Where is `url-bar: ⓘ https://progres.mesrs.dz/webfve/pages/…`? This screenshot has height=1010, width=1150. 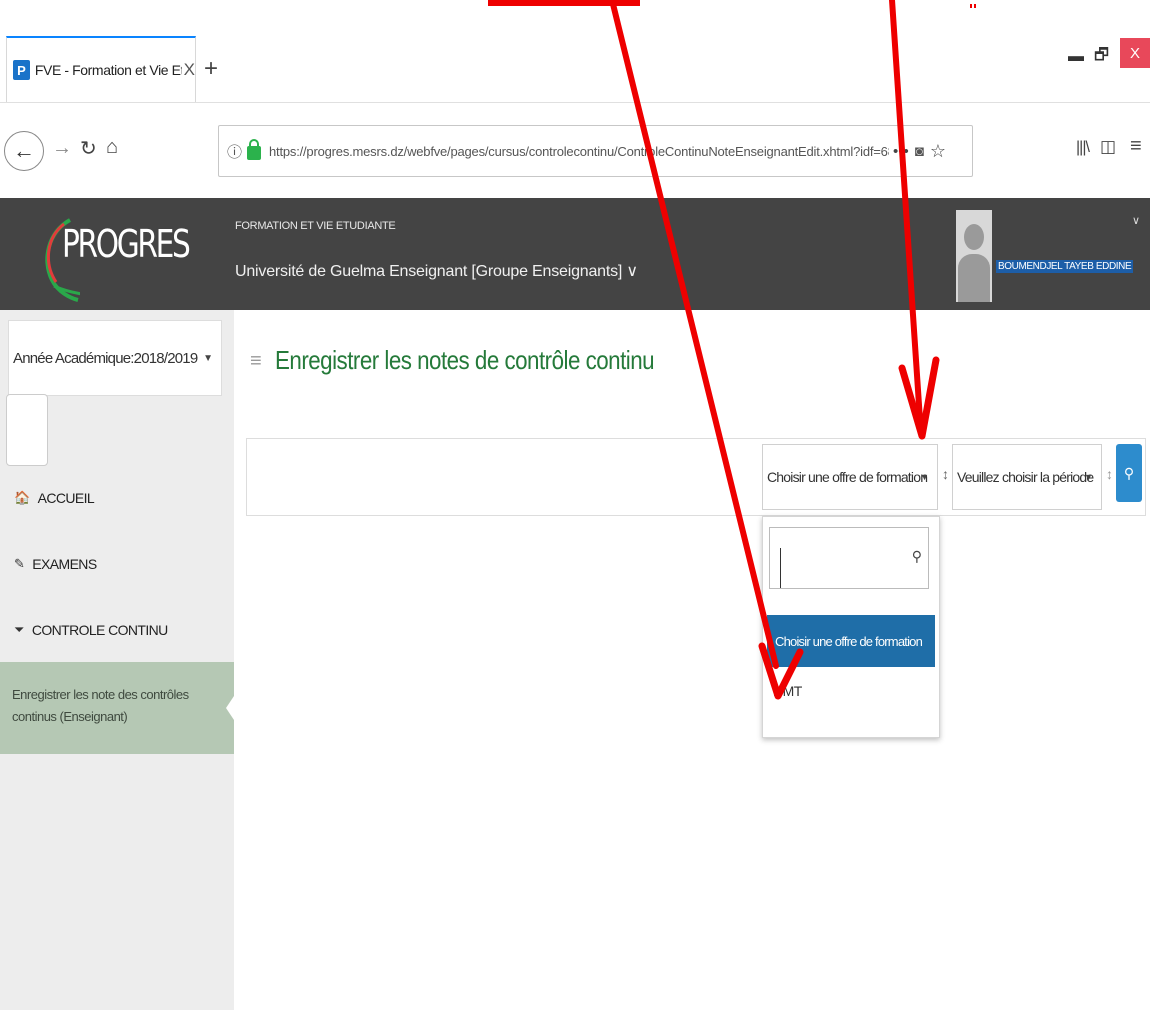
url-bar: ⓘ https://progres.mesrs.dz/webfve/pages/… is located at coordinates (595, 151).